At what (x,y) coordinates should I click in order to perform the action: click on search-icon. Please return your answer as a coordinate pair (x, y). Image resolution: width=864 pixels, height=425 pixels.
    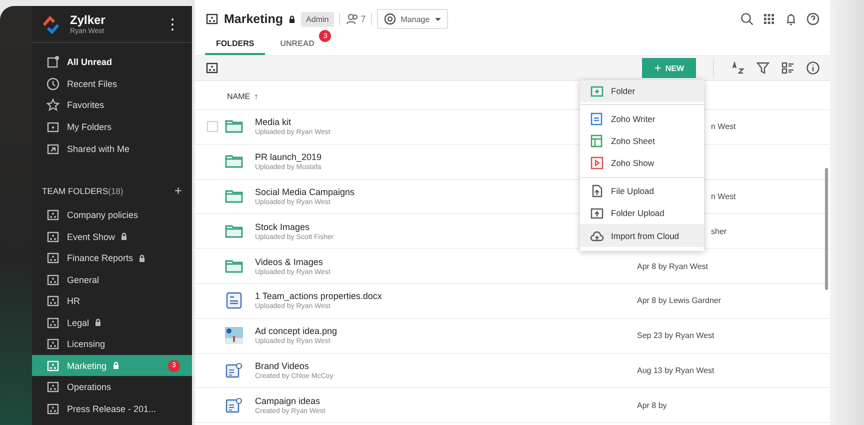
    Looking at the image, I should click on (747, 19).